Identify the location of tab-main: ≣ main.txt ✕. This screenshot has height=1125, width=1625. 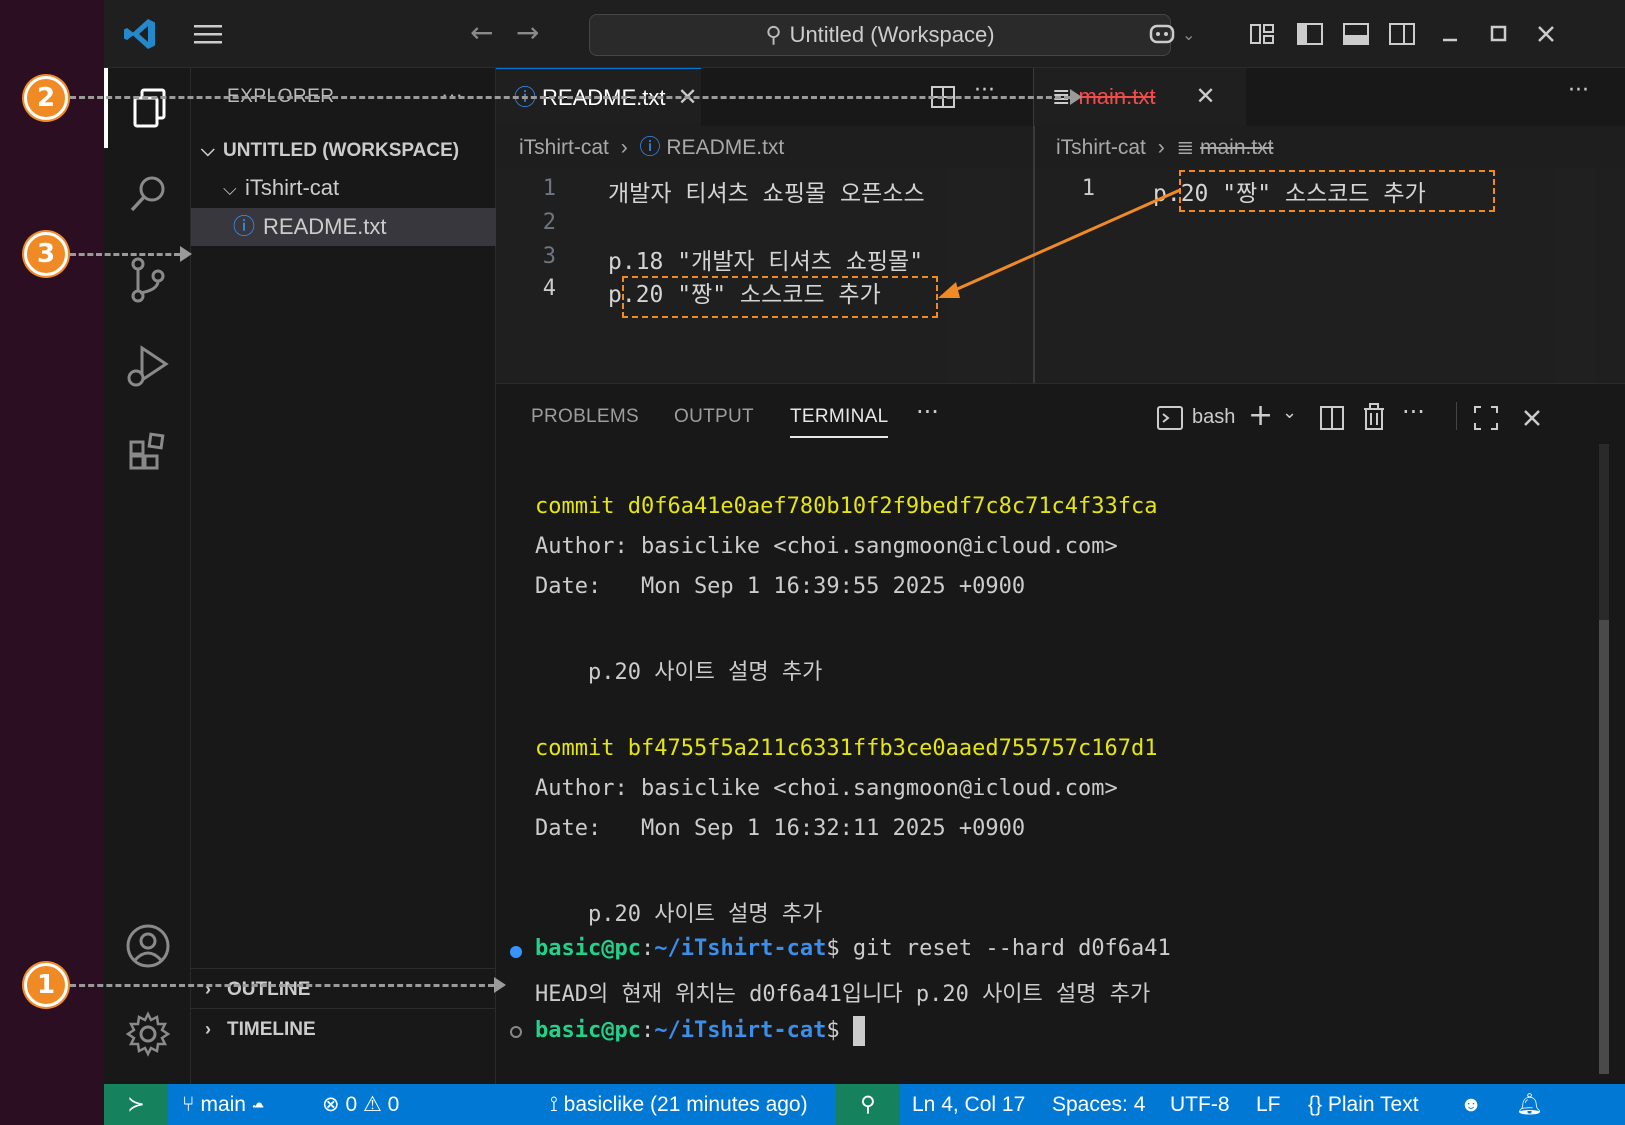
(1140, 97).